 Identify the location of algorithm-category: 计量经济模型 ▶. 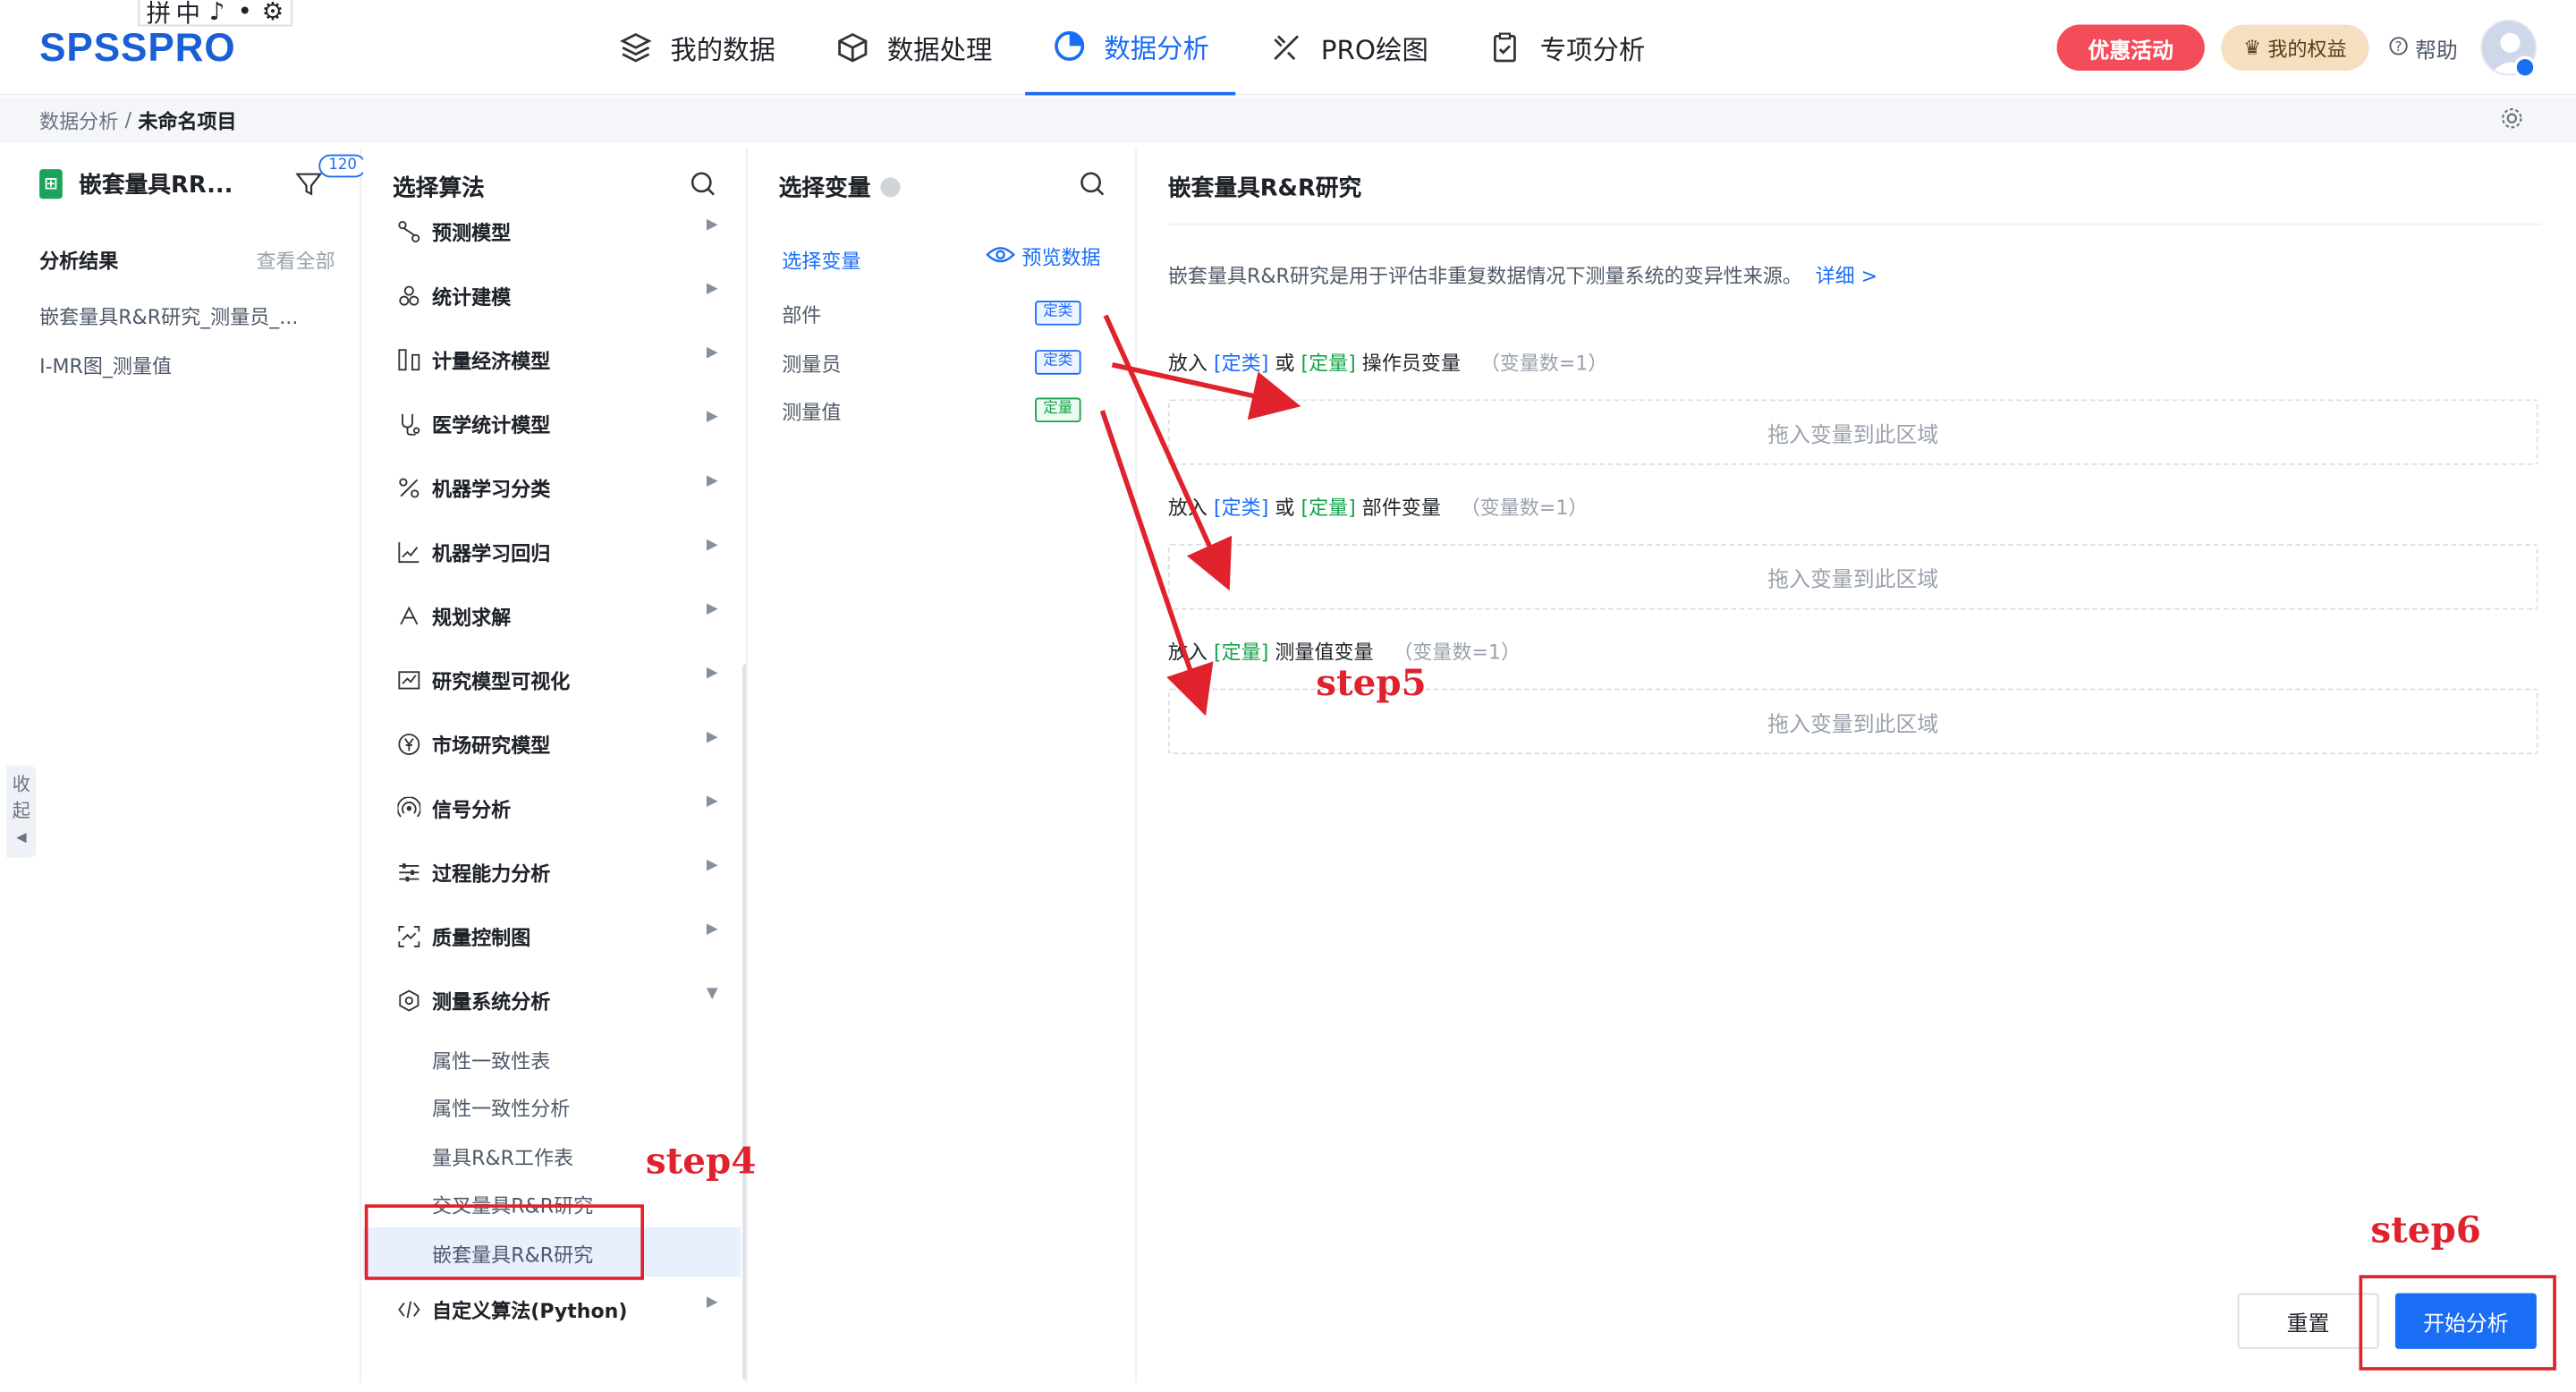
(557, 360).